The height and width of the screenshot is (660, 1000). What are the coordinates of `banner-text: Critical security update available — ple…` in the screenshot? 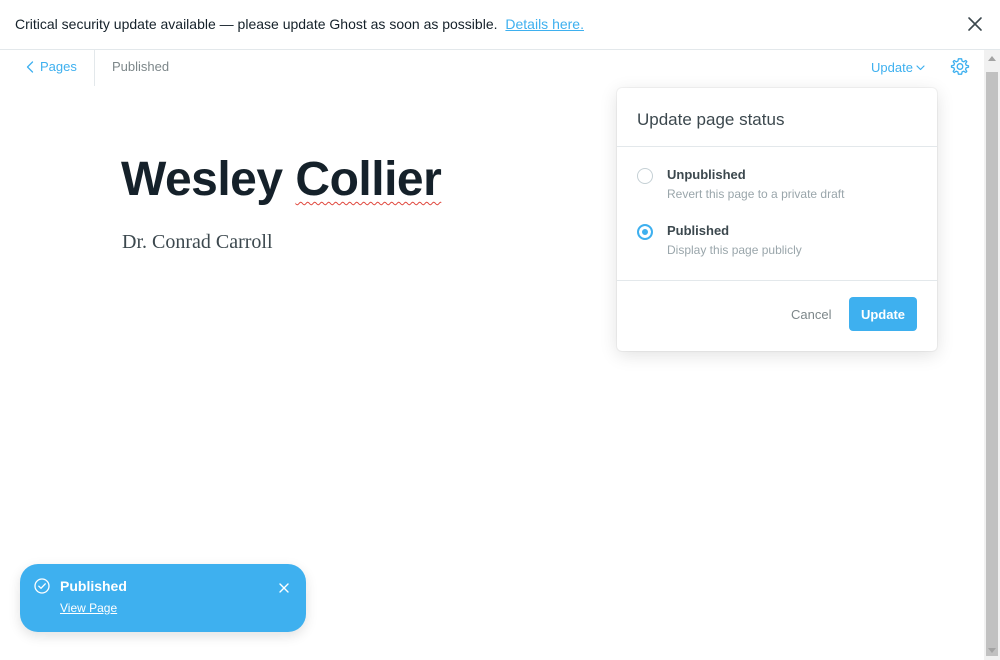 It's located at (299, 24).